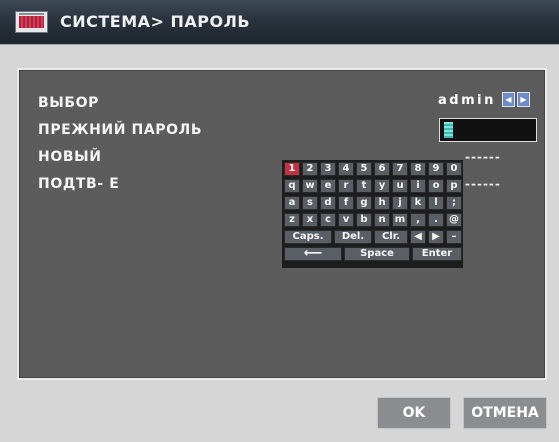  Describe the element at coordinates (436, 237) in the screenshot. I see `cursor-right-key: ▶` at that location.